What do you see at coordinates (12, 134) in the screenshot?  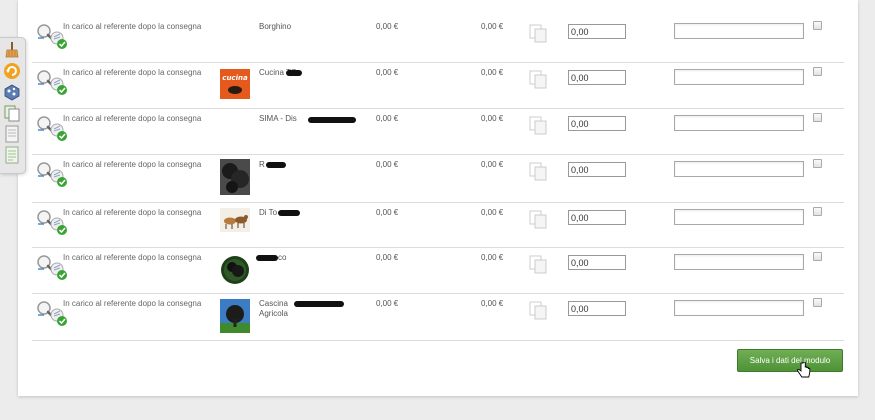 I see `document-icon` at bounding box center [12, 134].